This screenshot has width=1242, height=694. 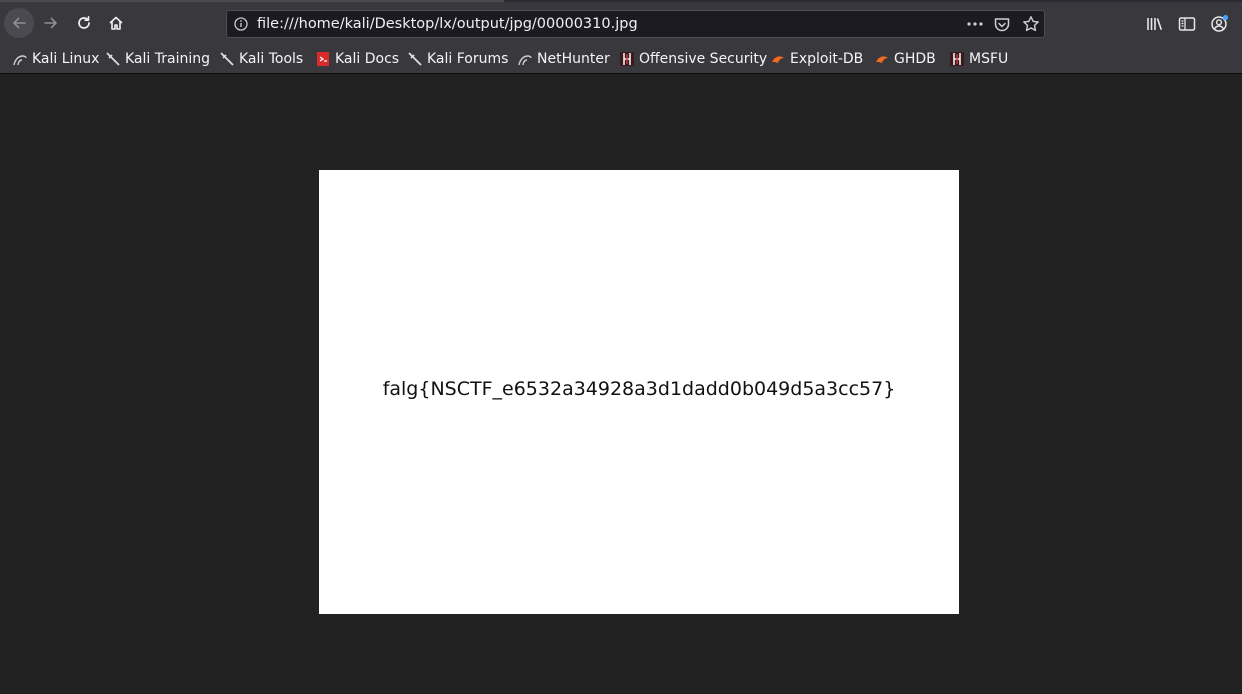 I want to click on bookmark-label: MSFU, so click(x=989, y=59).